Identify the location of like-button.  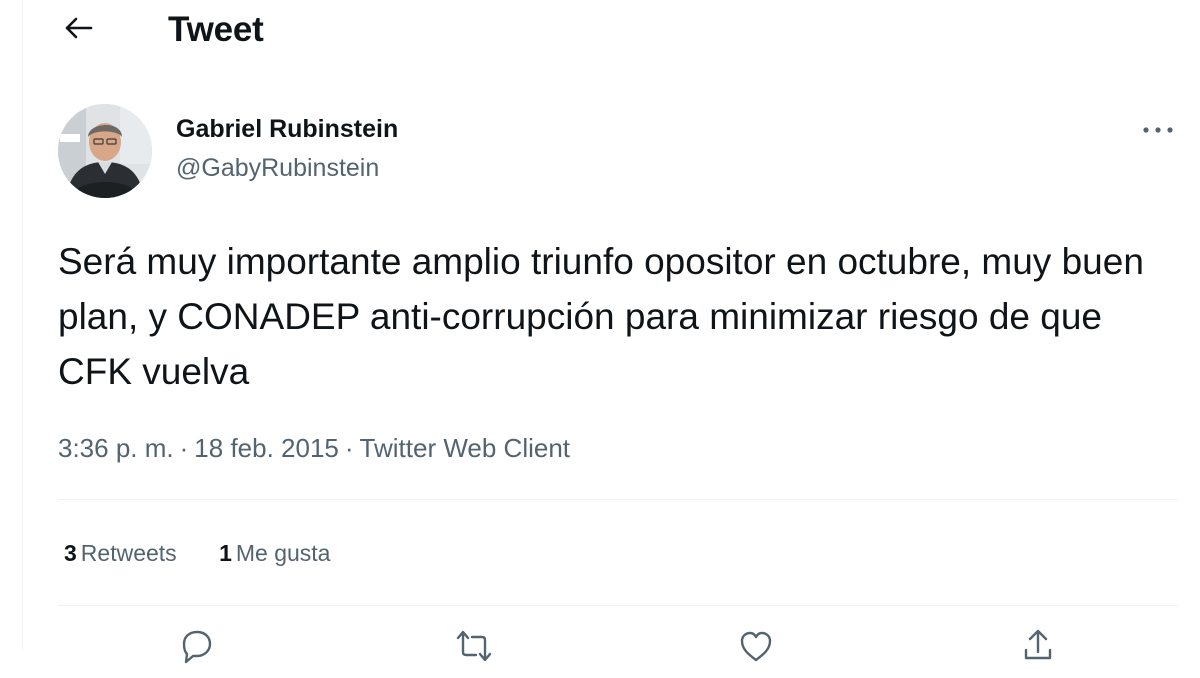
(756, 646).